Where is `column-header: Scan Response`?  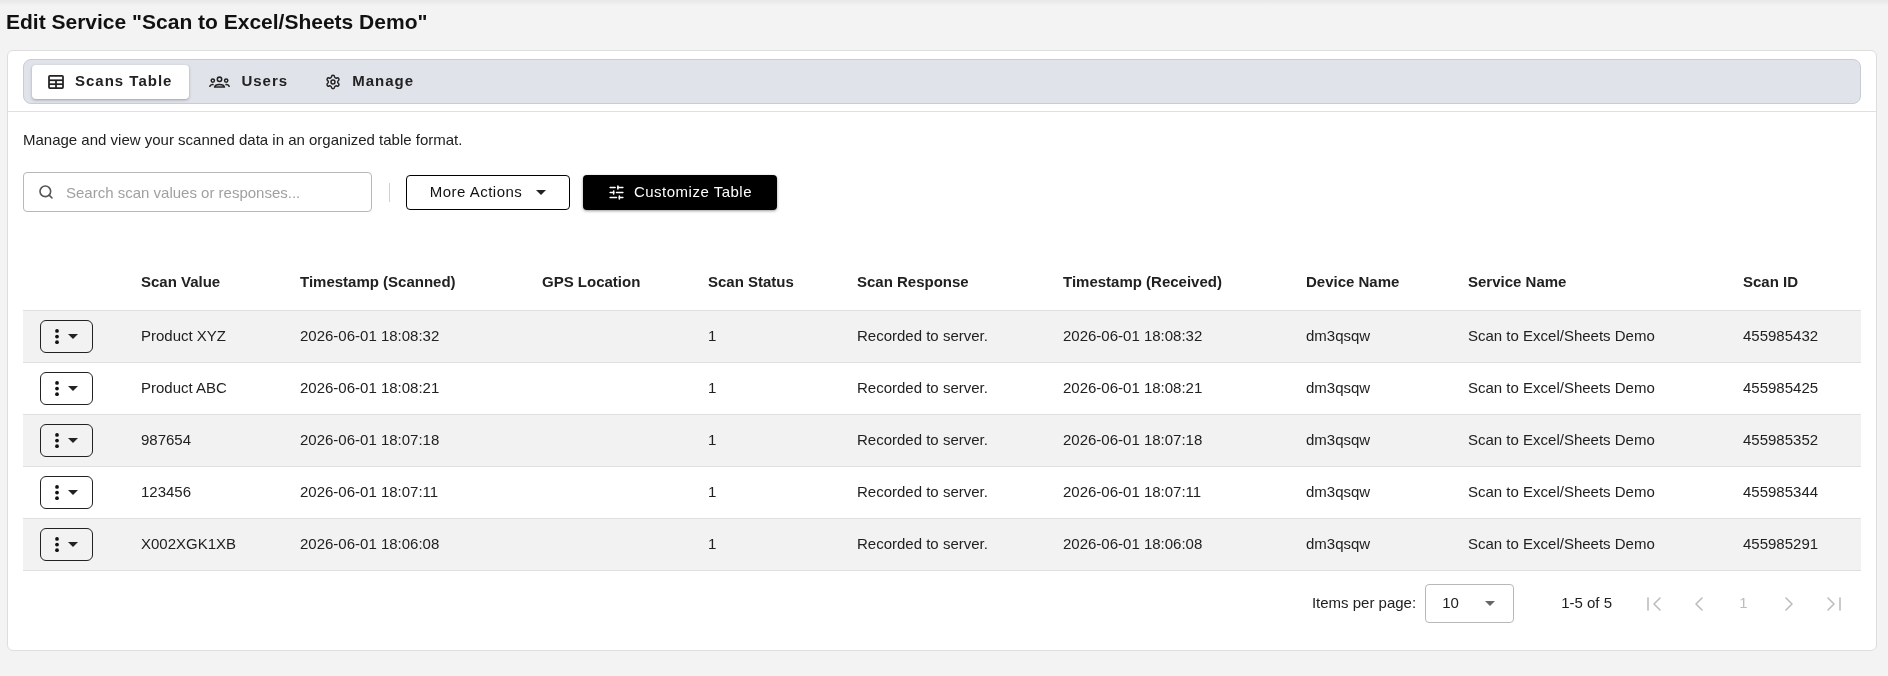
column-header: Scan Response is located at coordinates (913, 282).